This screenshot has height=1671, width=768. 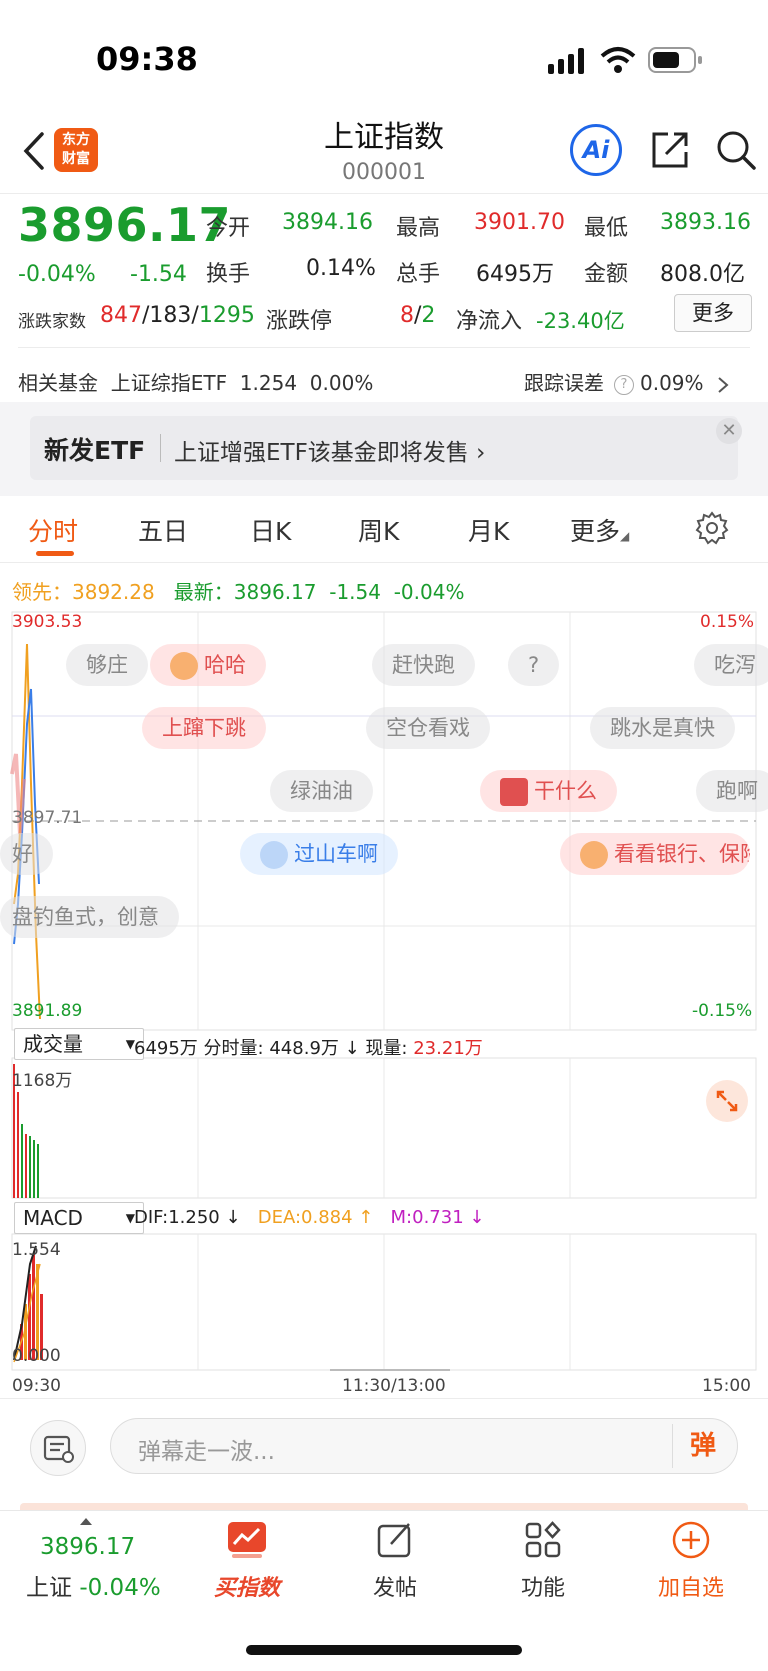 I want to click on amount-label: 金额, so click(x=606, y=274).